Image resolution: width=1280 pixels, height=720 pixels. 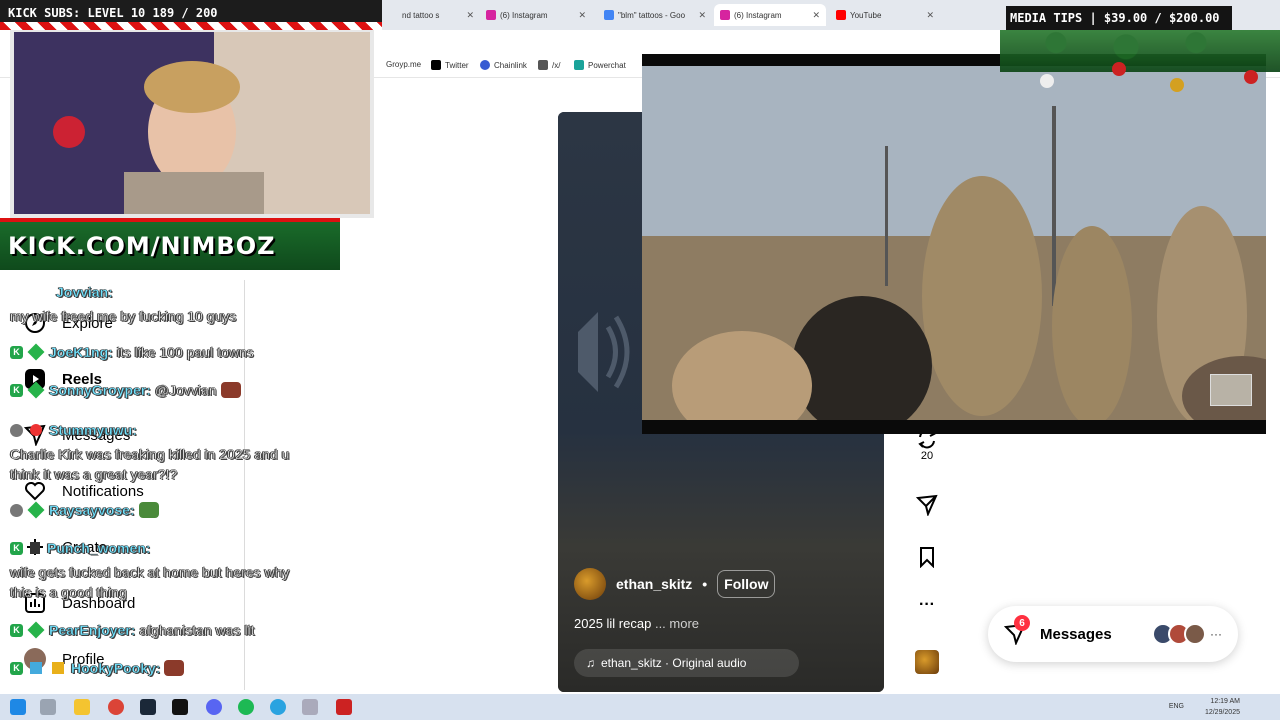 I want to click on nav-explore: Explore, so click(x=68, y=323).